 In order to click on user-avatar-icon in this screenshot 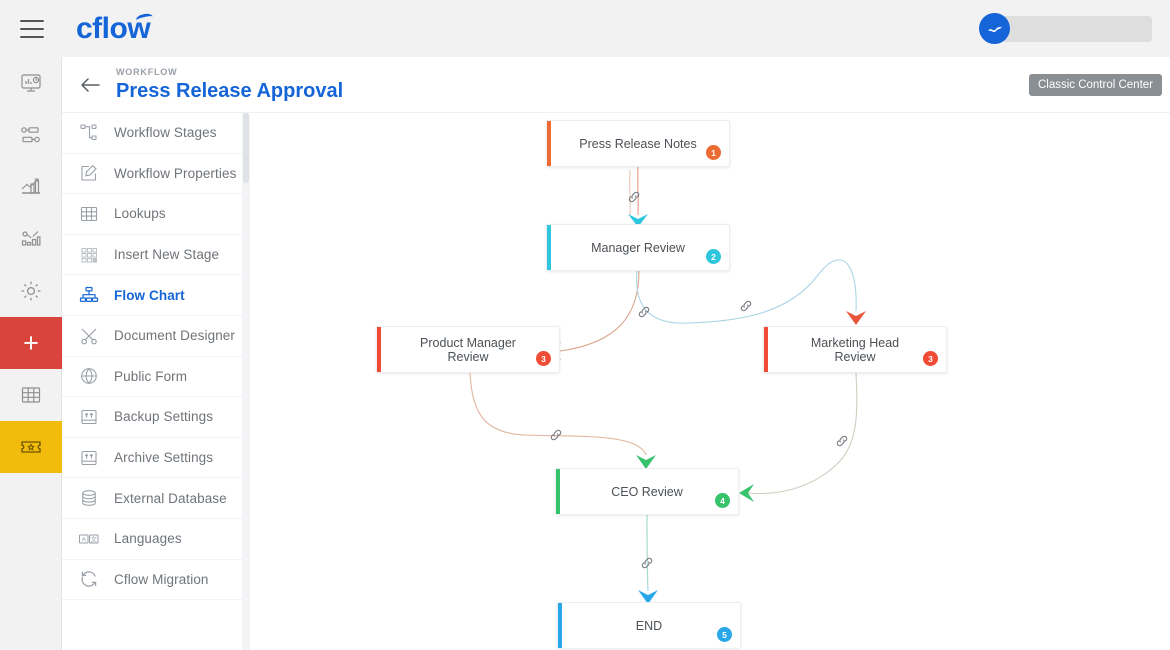, I will do `click(994, 28)`.